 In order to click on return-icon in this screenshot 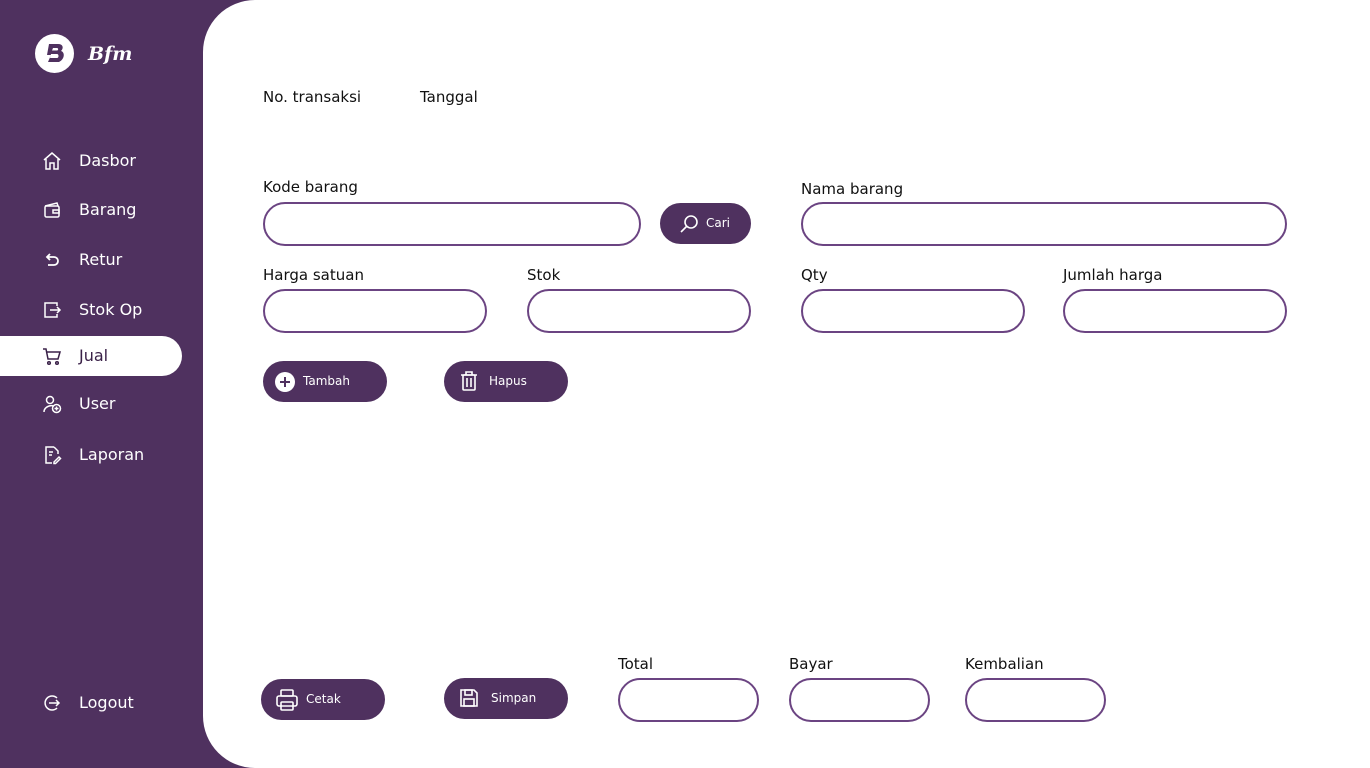, I will do `click(52, 260)`.